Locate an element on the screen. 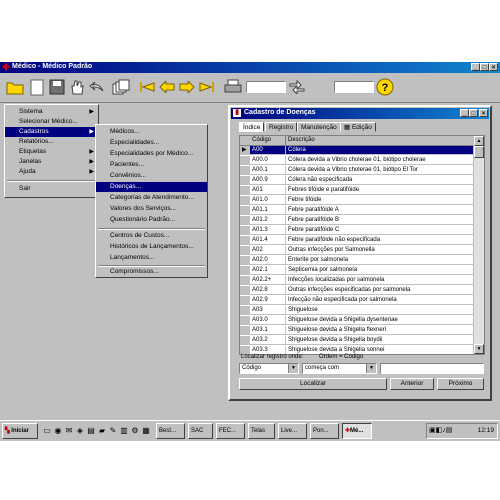 Image resolution: width=500 pixels, height=500 pixels. cell-codigo: A03.1 is located at coordinates (268, 330).